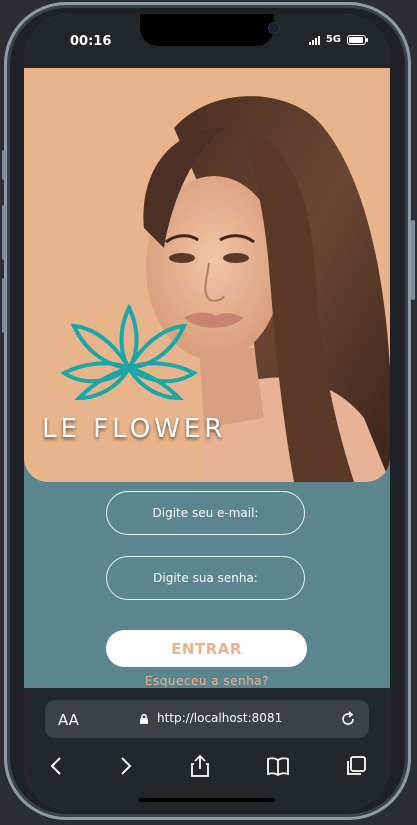 This screenshot has height=825, width=417. What do you see at coordinates (56, 766) in the screenshot?
I see `back-icon` at bounding box center [56, 766].